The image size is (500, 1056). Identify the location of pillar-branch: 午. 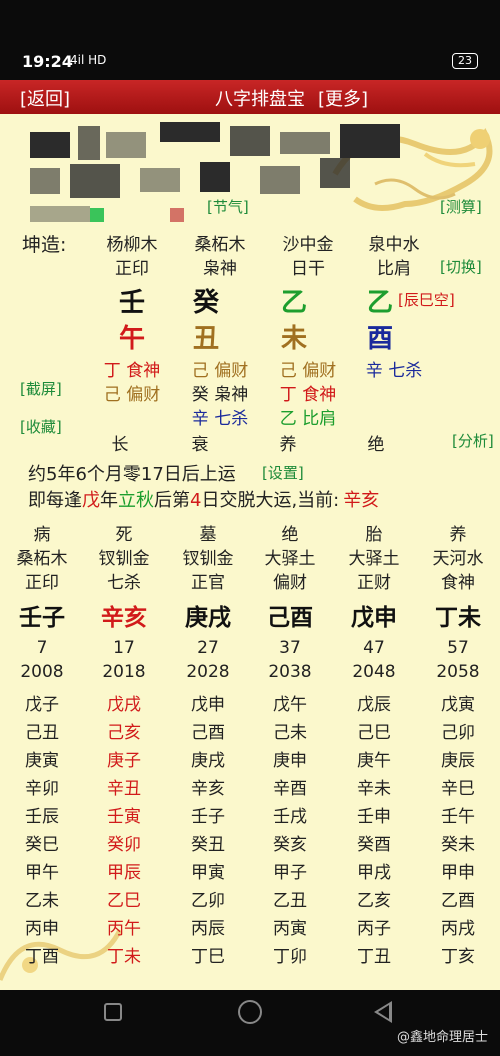
(131, 339).